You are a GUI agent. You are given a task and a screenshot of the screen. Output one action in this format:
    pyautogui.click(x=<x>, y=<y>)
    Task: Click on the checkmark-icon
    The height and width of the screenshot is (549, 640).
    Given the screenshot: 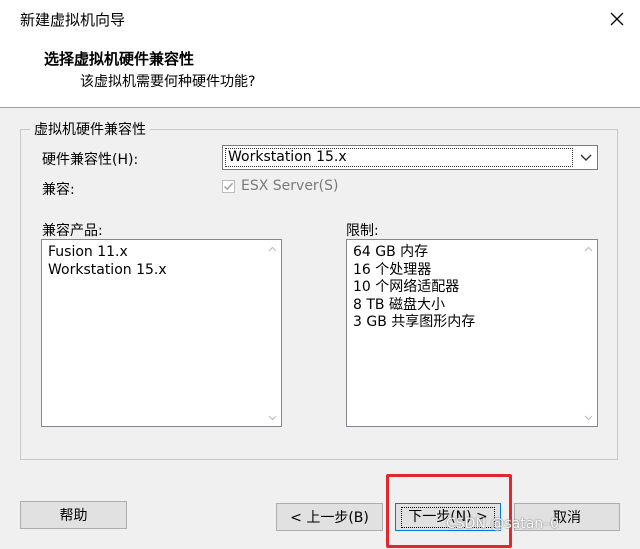 What is the action you would take?
    pyautogui.click(x=228, y=186)
    